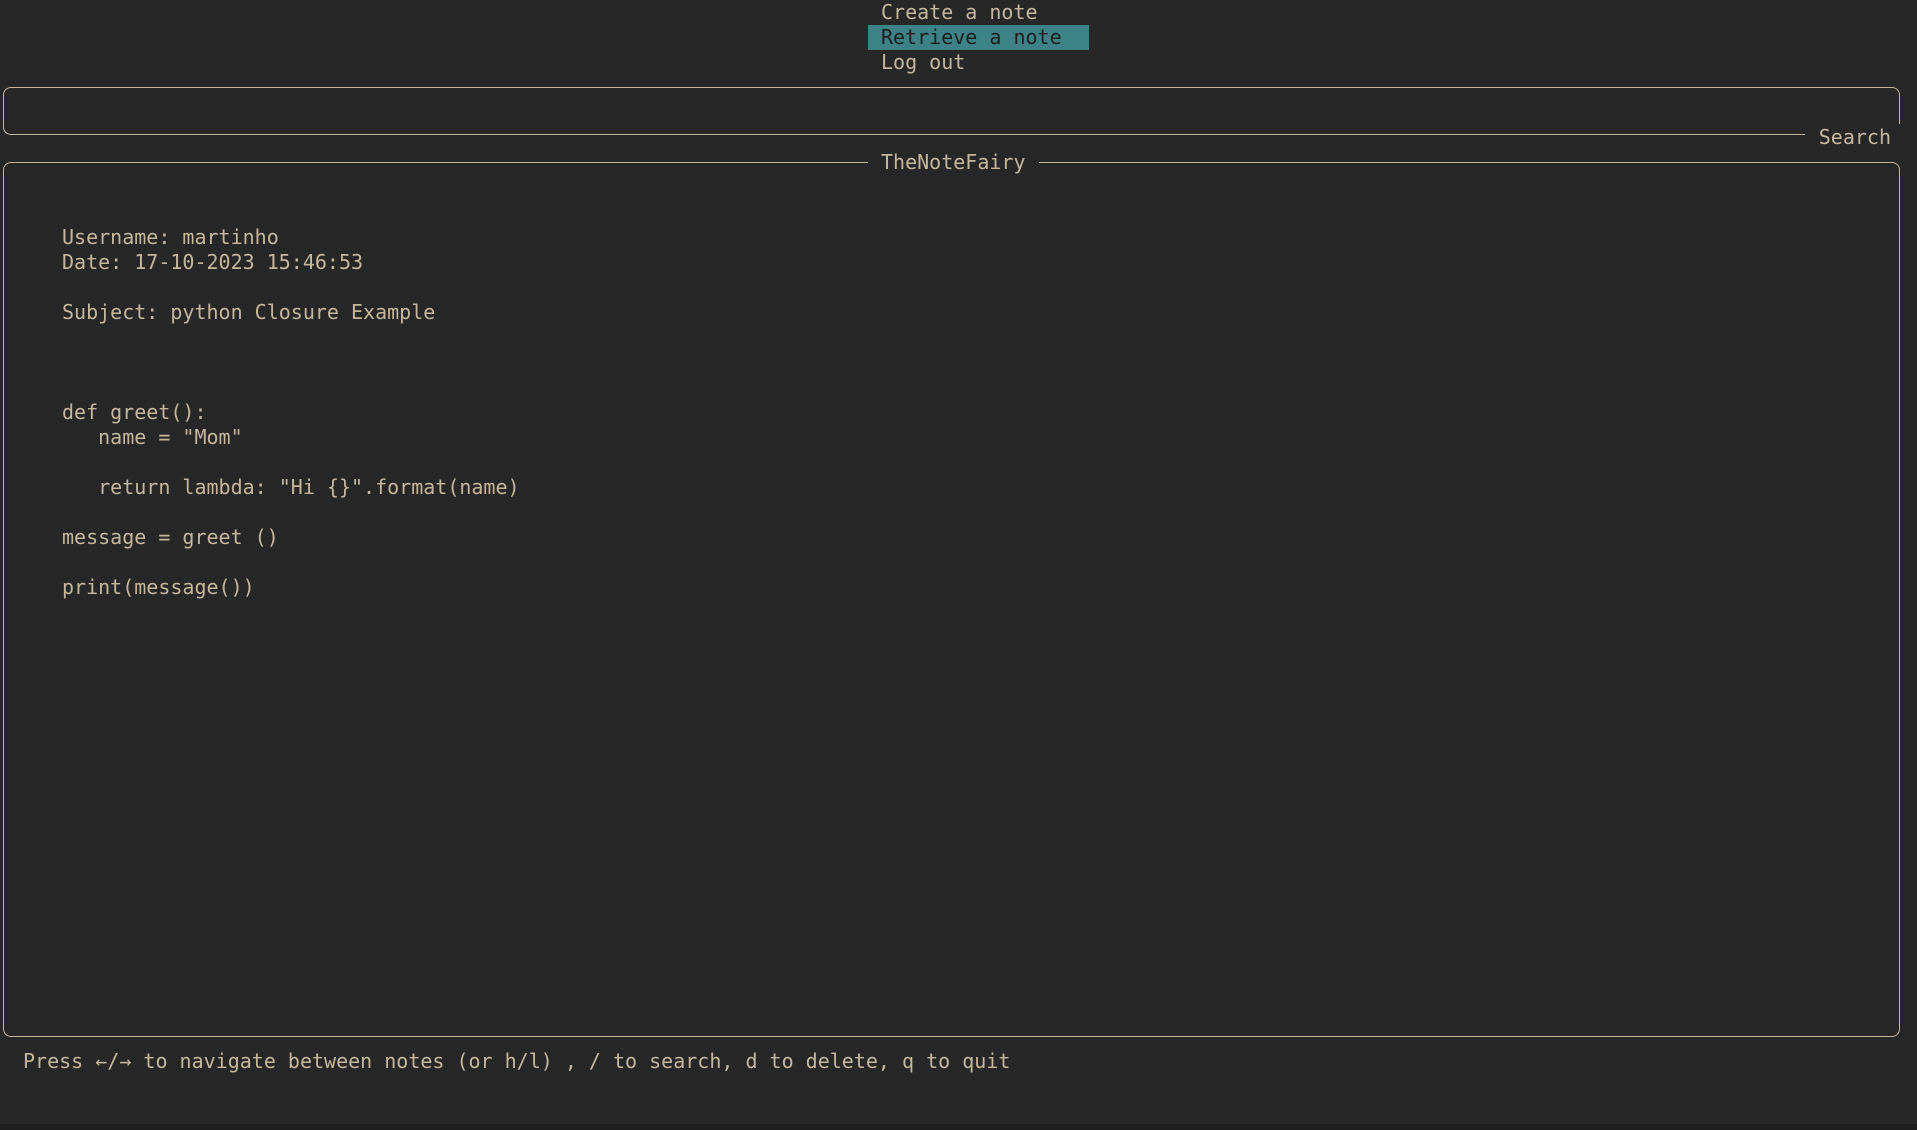 Image resolution: width=1917 pixels, height=1130 pixels. What do you see at coordinates (866, 111) in the screenshot?
I see `search-input` at bounding box center [866, 111].